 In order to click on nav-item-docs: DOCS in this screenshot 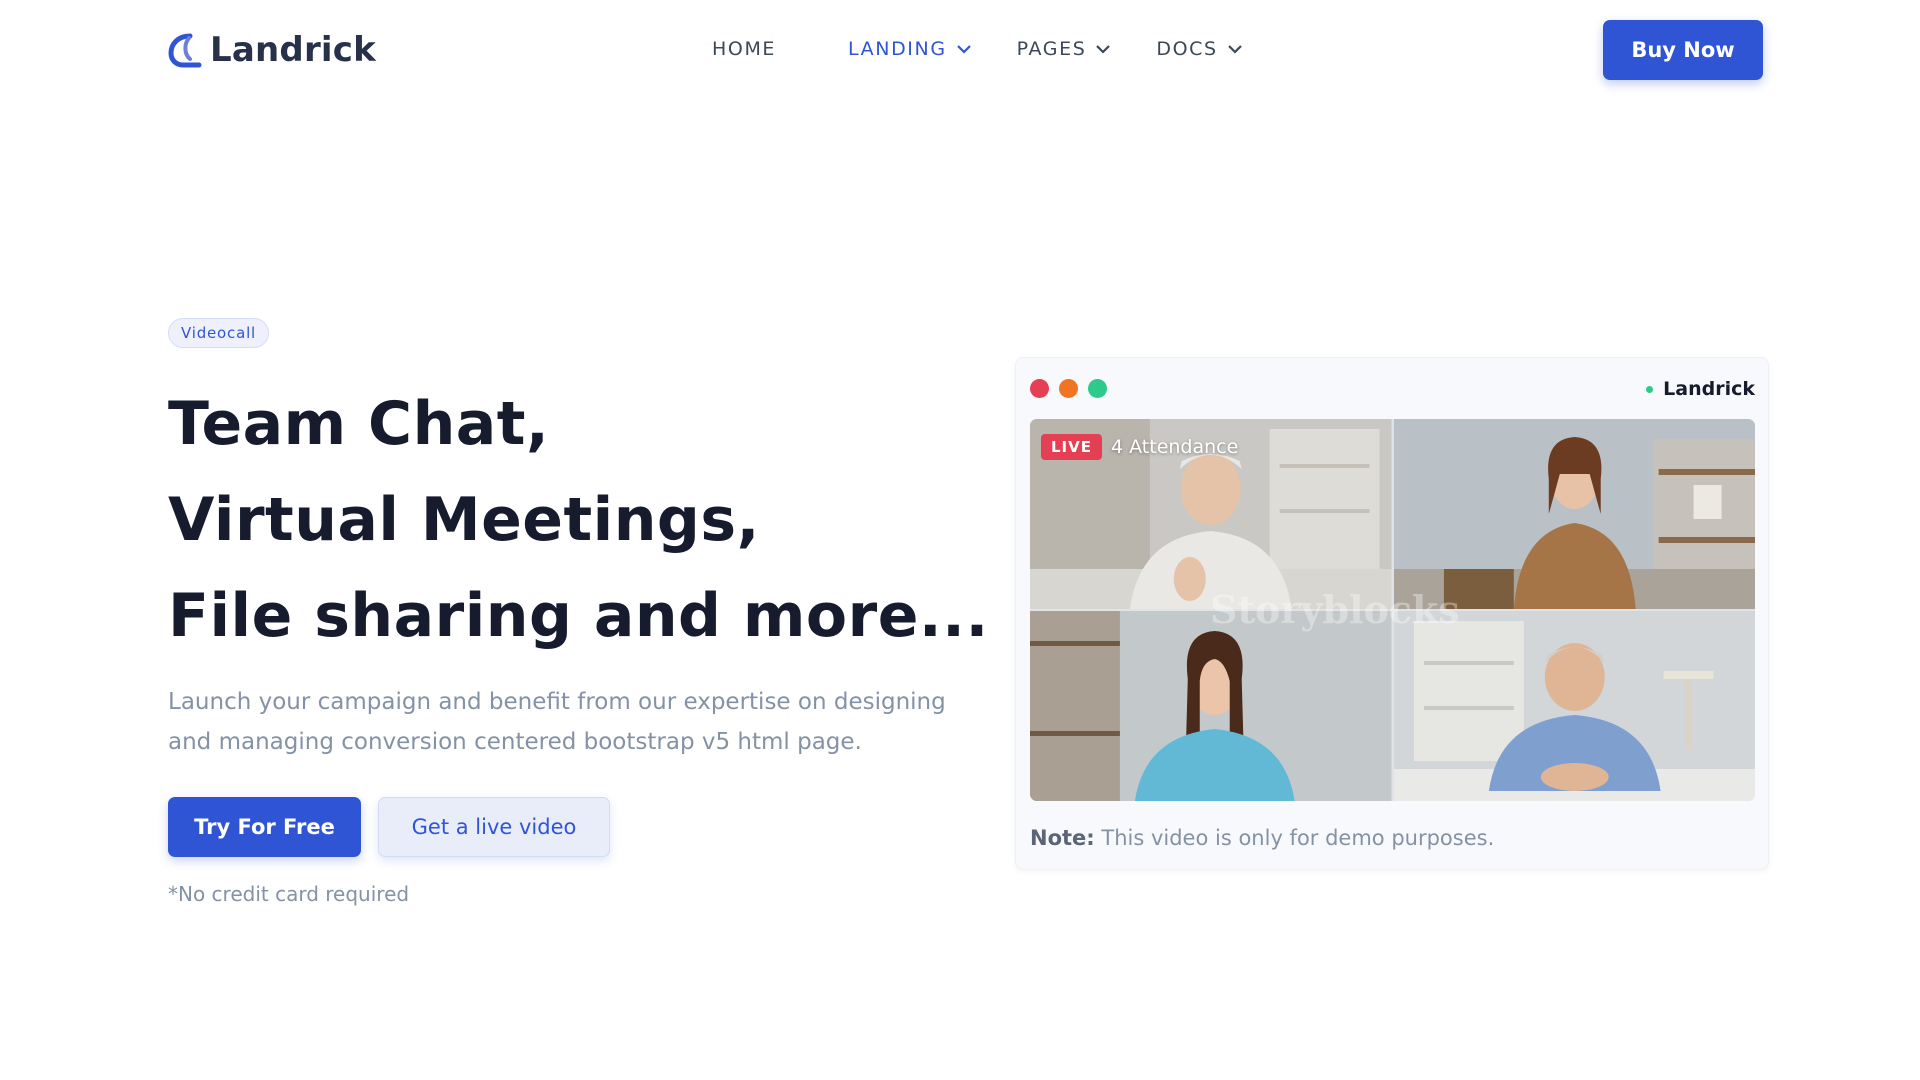, I will do `click(1199, 49)`.